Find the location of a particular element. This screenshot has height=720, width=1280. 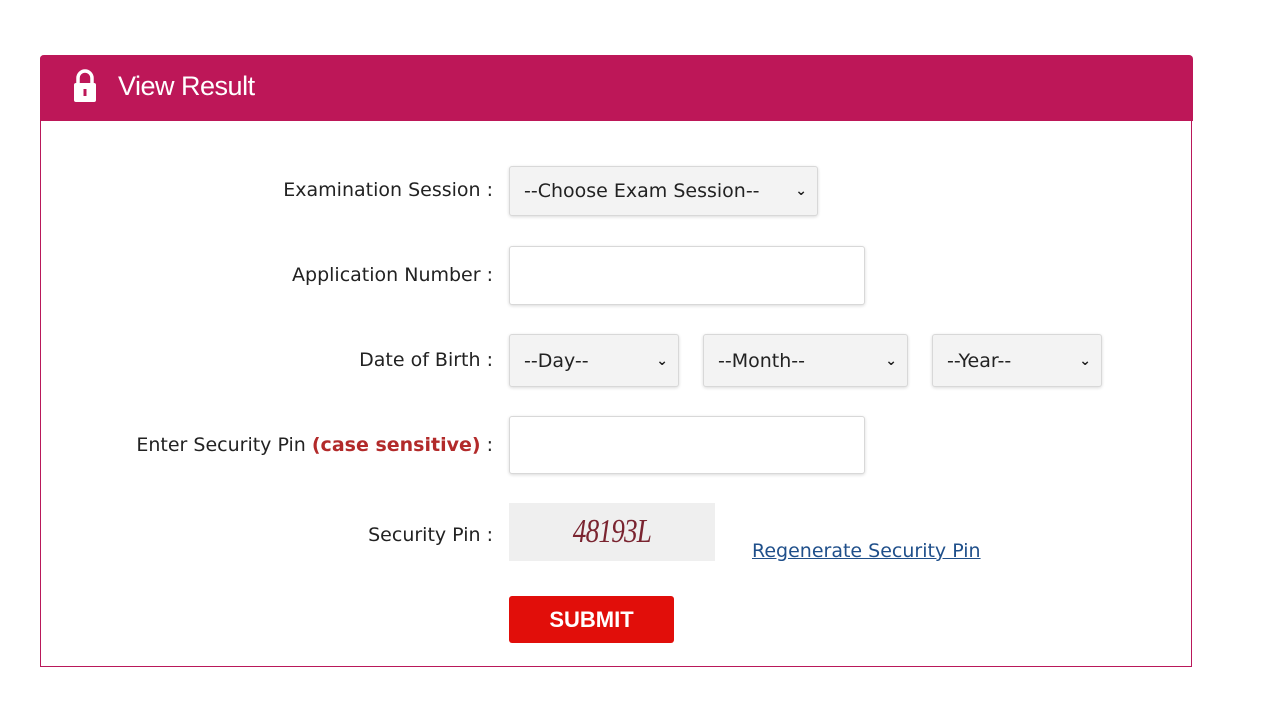

exam-session-value: --Choose Exam Session-- is located at coordinates (642, 191).